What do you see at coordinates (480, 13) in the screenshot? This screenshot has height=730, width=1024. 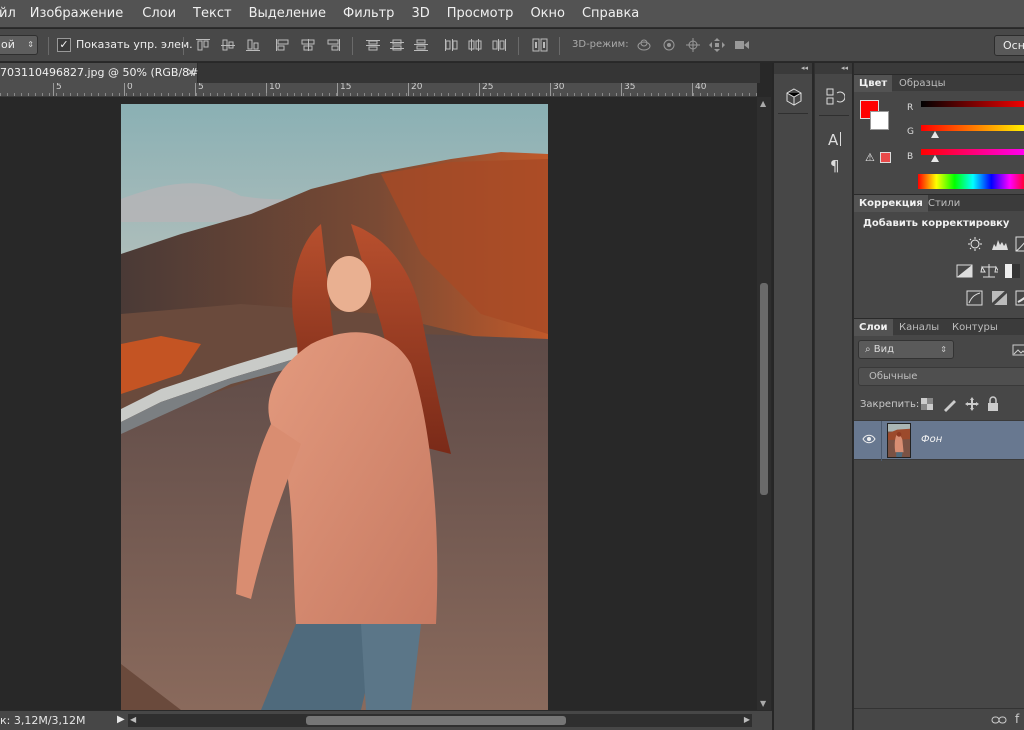 I see `menu-view: Просмотр` at bounding box center [480, 13].